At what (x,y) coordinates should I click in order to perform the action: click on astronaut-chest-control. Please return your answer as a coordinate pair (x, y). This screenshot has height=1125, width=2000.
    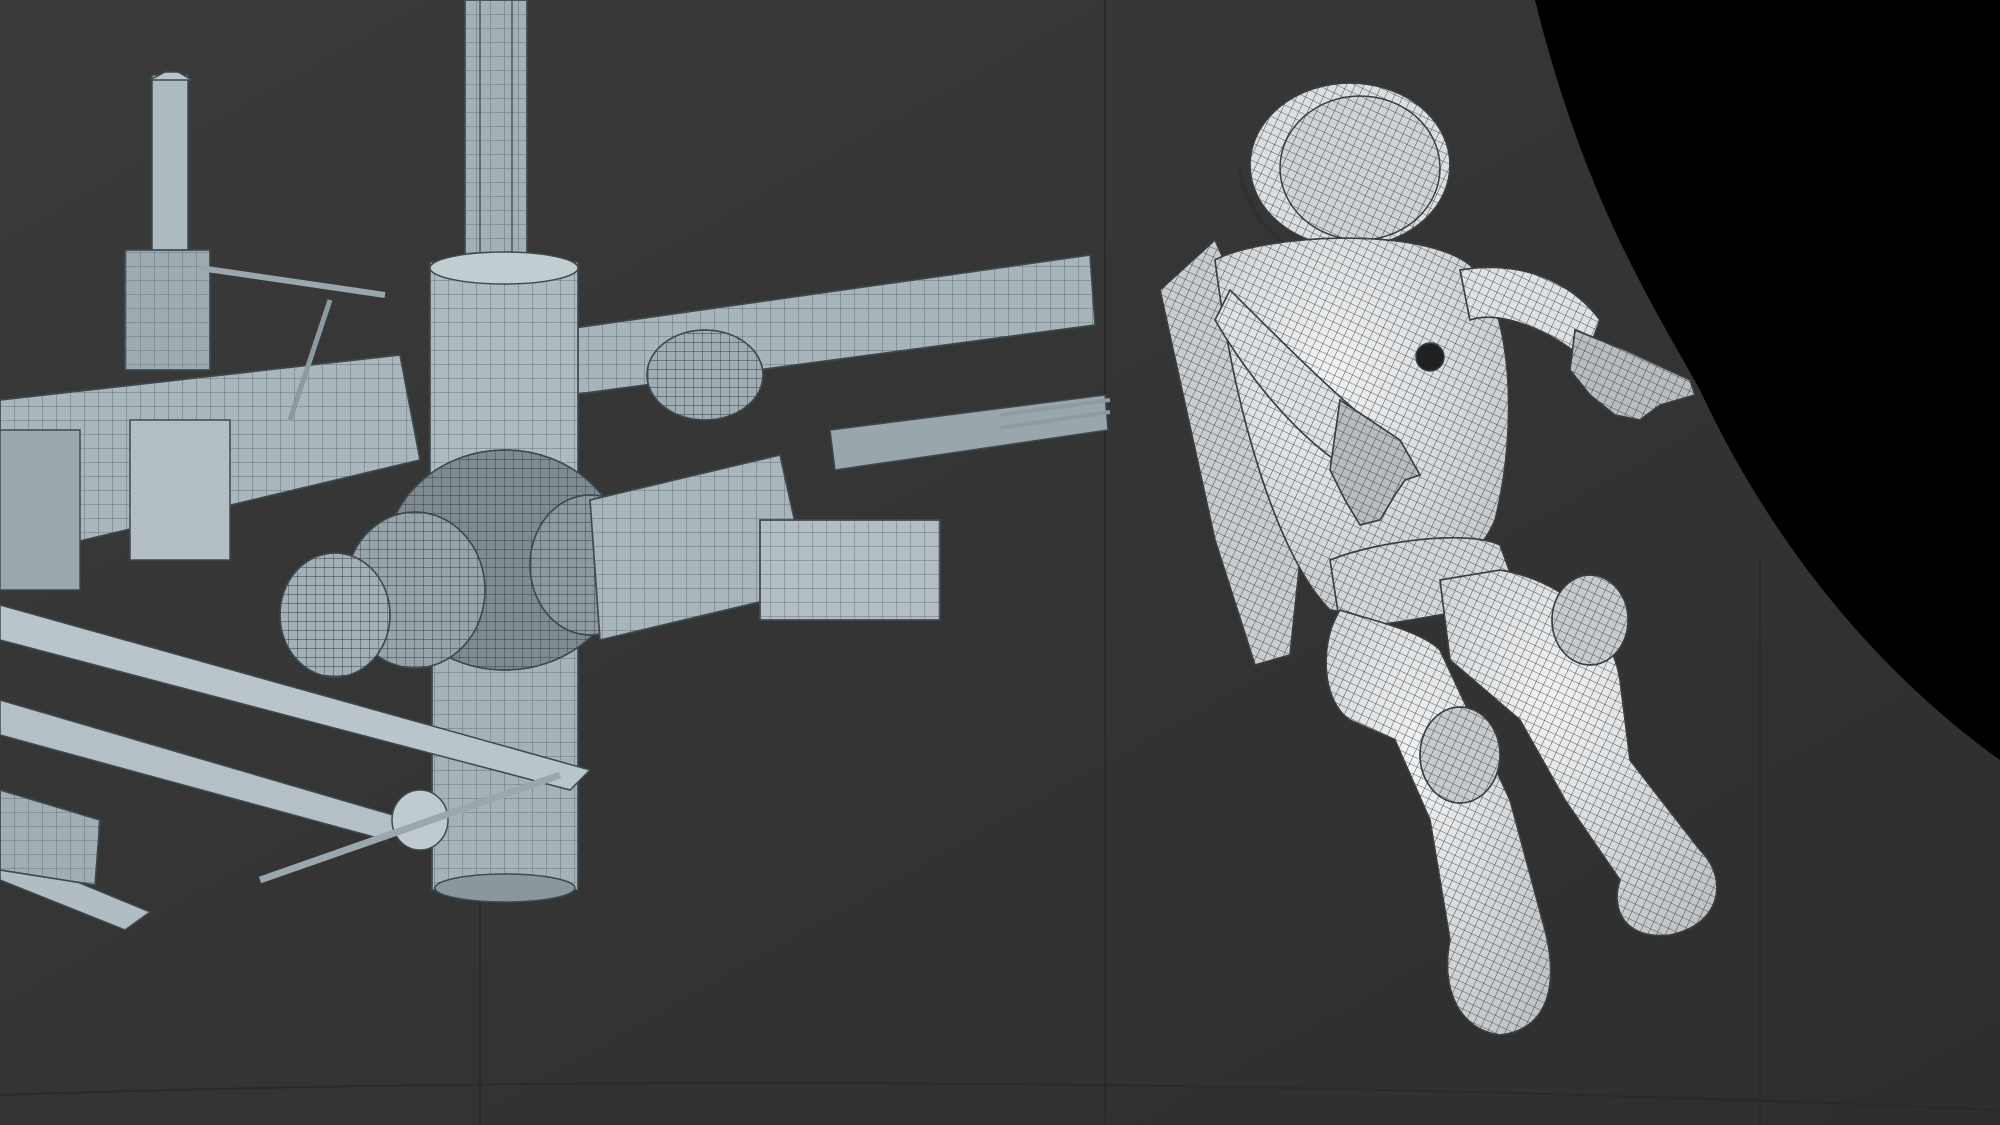
    Looking at the image, I should click on (1430, 357).